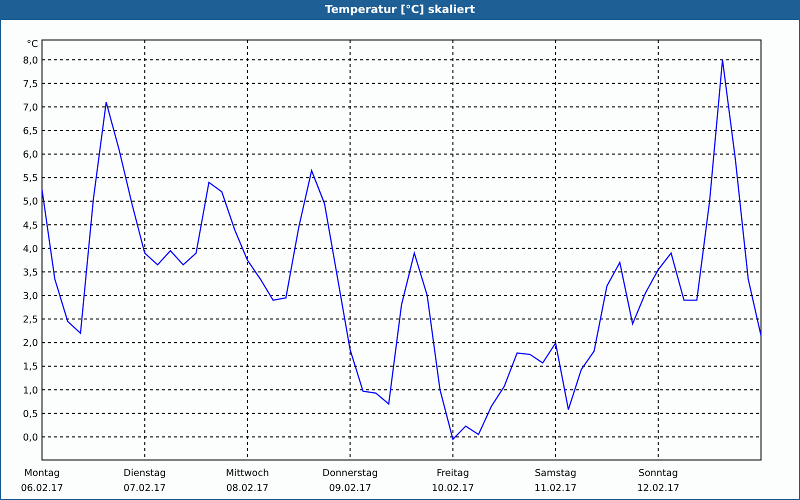 The image size is (800, 500). What do you see at coordinates (145, 473) in the screenshot?
I see `x-tick-label: Dienstag` at bounding box center [145, 473].